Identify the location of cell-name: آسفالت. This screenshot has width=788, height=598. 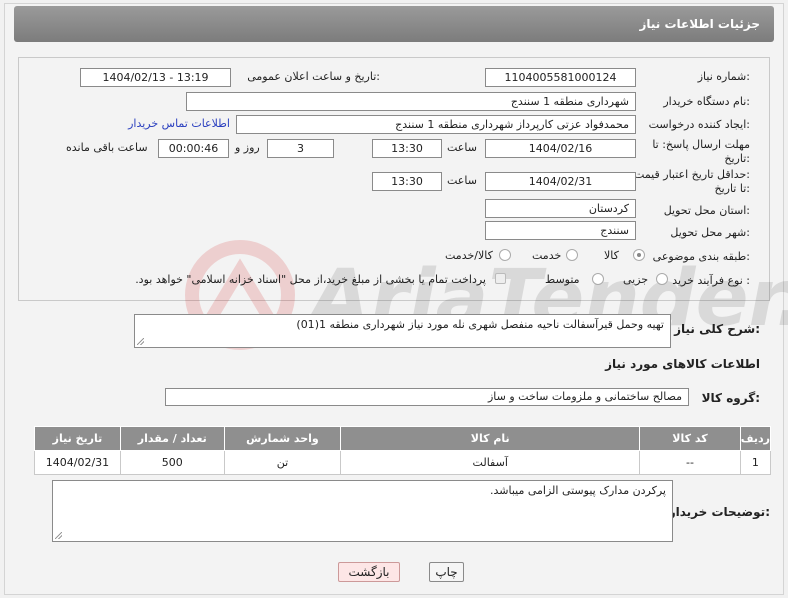
(490, 462).